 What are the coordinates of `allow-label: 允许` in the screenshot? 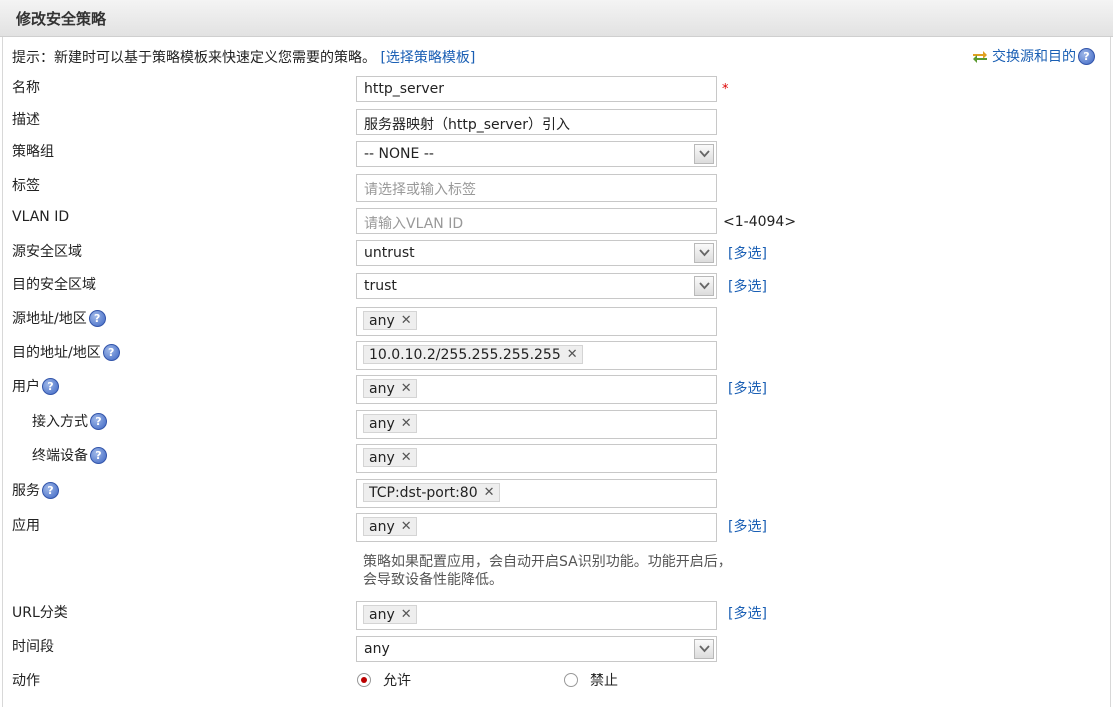 It's located at (397, 681).